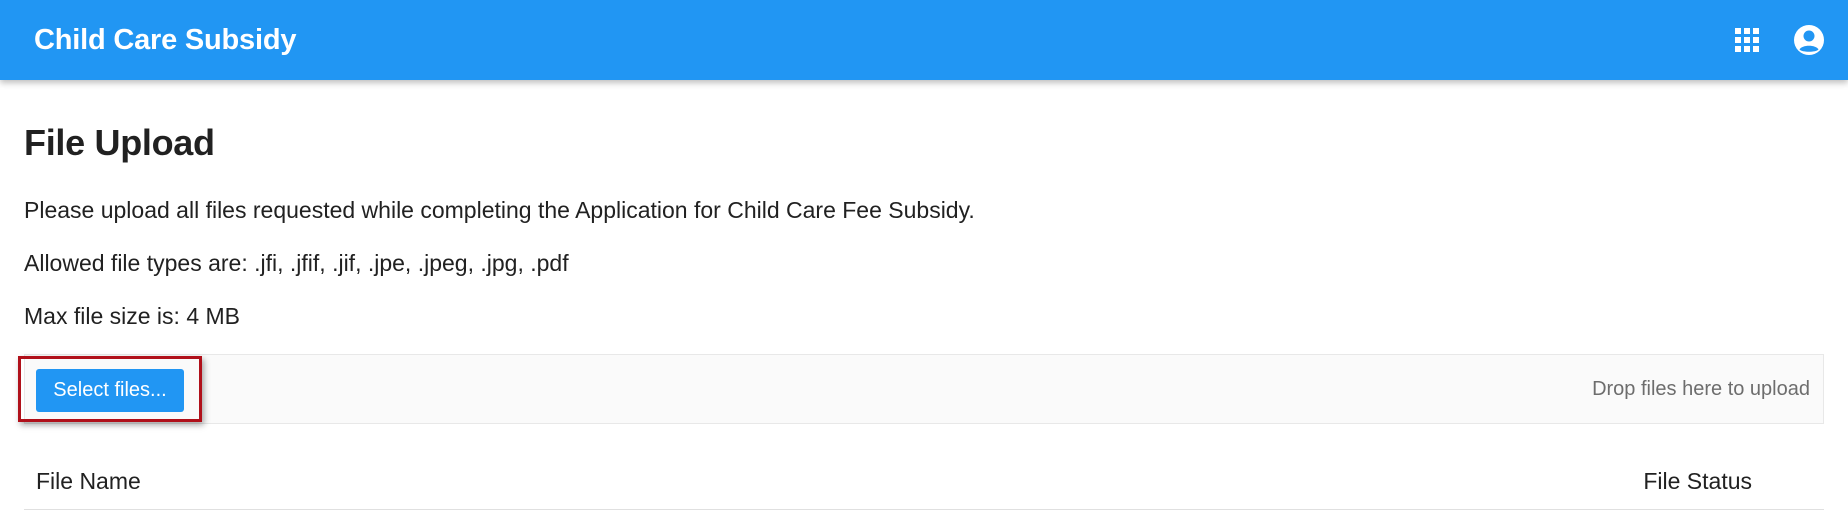 This screenshot has width=1848, height=530. What do you see at coordinates (119, 142) in the screenshot?
I see `page-title: File Upload` at bounding box center [119, 142].